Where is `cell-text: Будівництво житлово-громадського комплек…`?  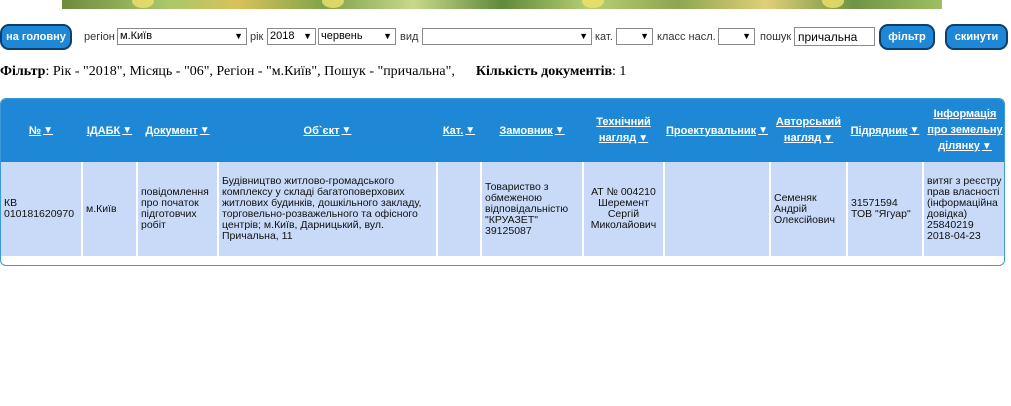 cell-text: Будівництво житлово-громадського комплек… is located at coordinates (322, 208).